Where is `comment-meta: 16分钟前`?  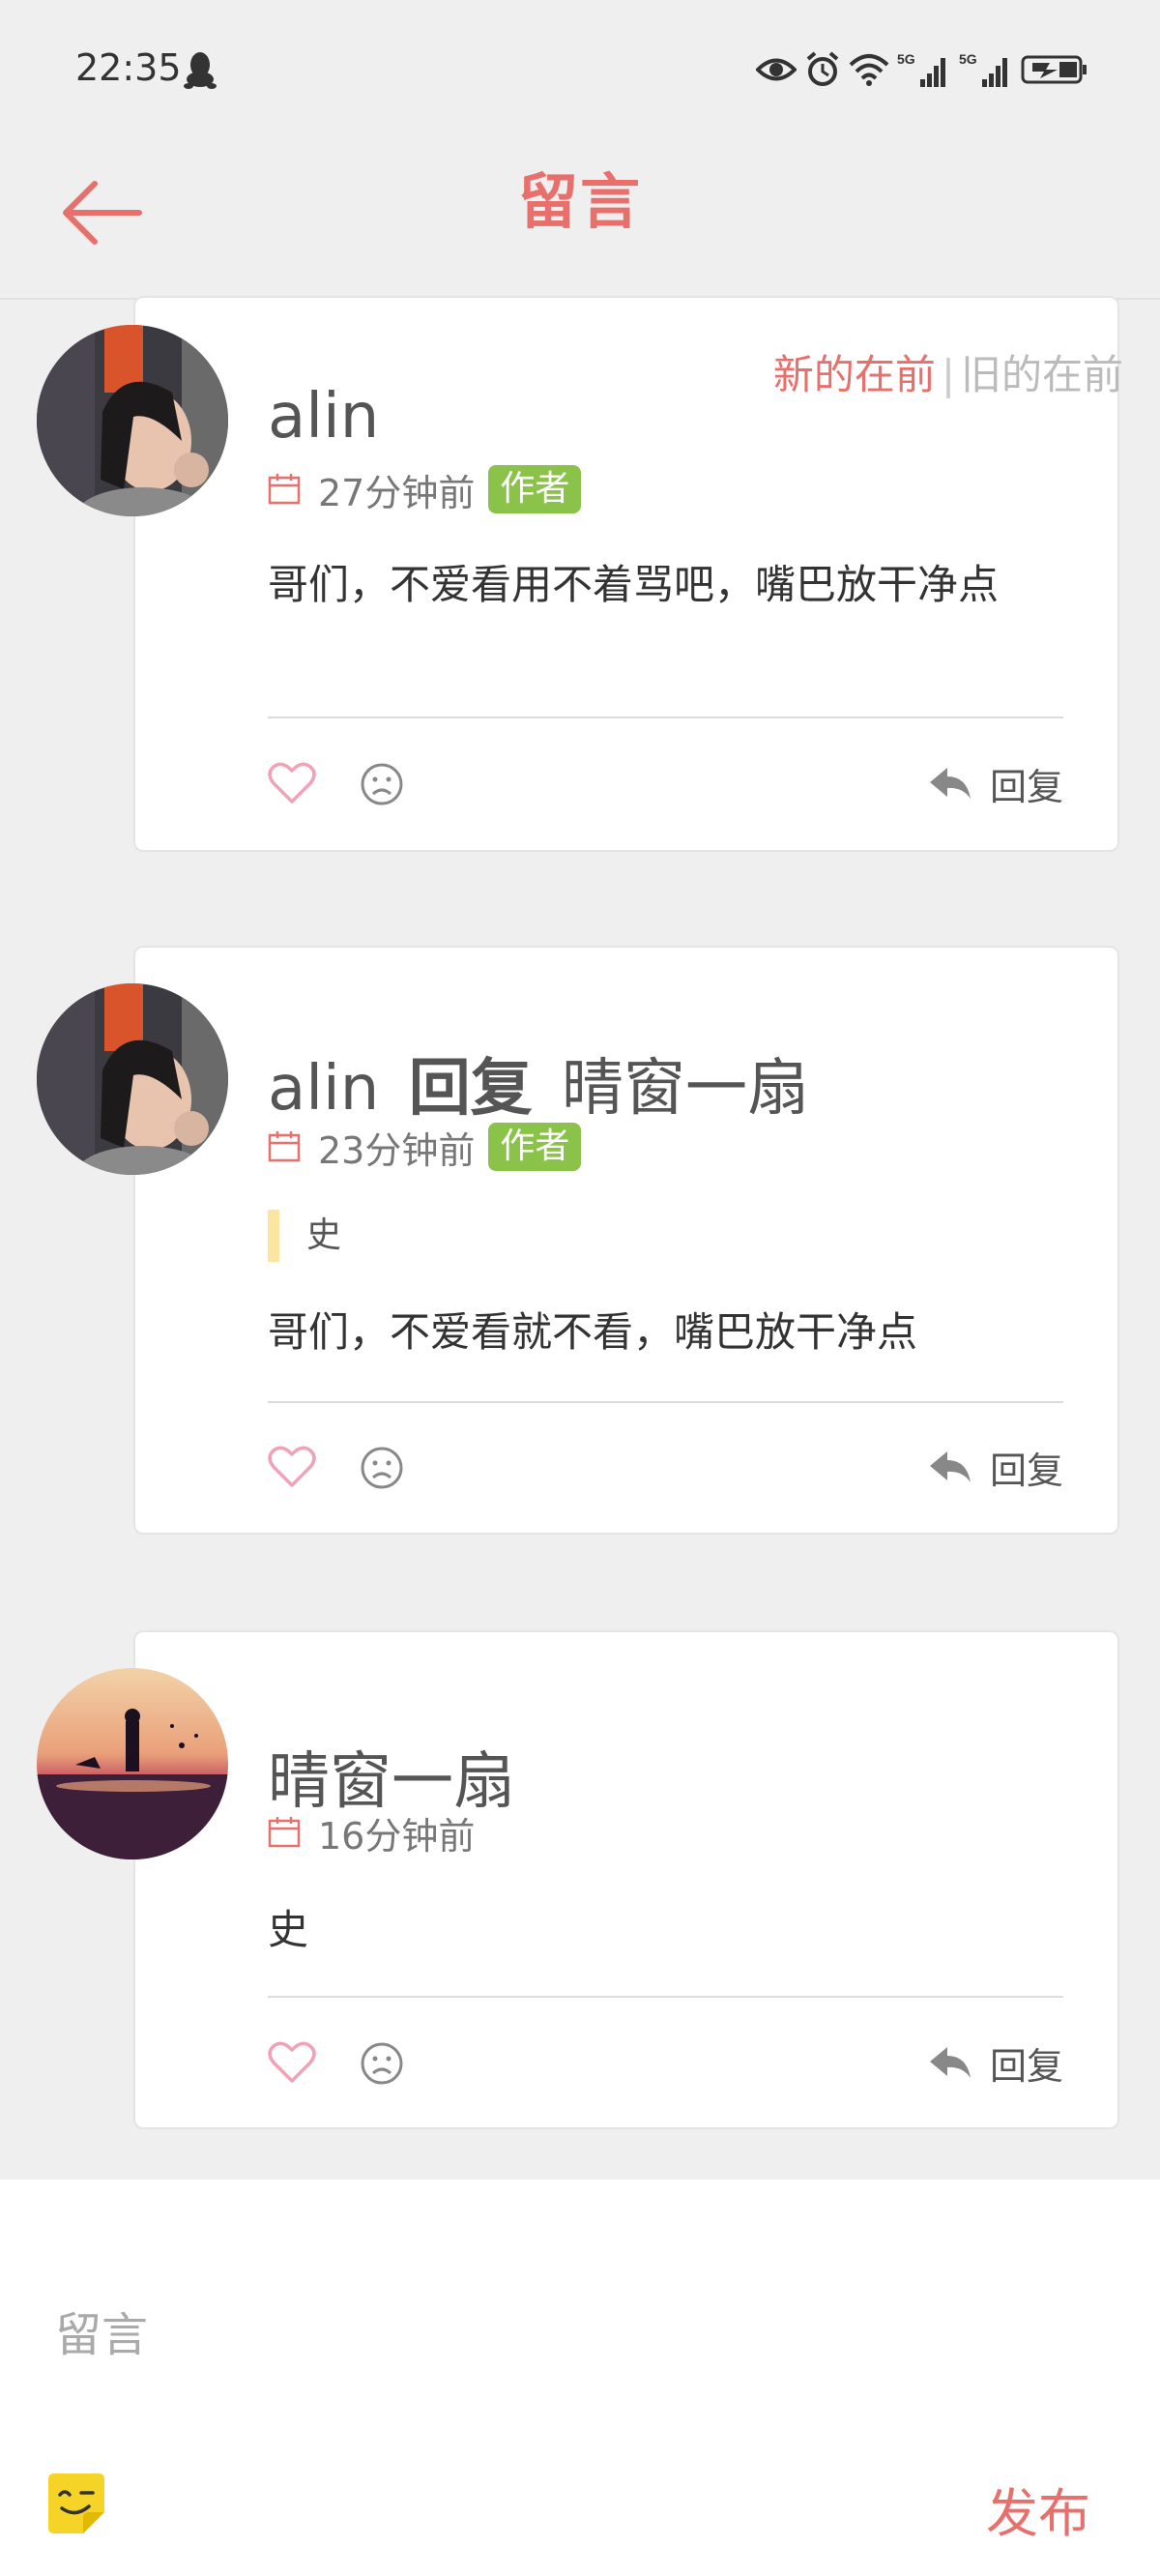 comment-meta: 16分钟前 is located at coordinates (371, 1832).